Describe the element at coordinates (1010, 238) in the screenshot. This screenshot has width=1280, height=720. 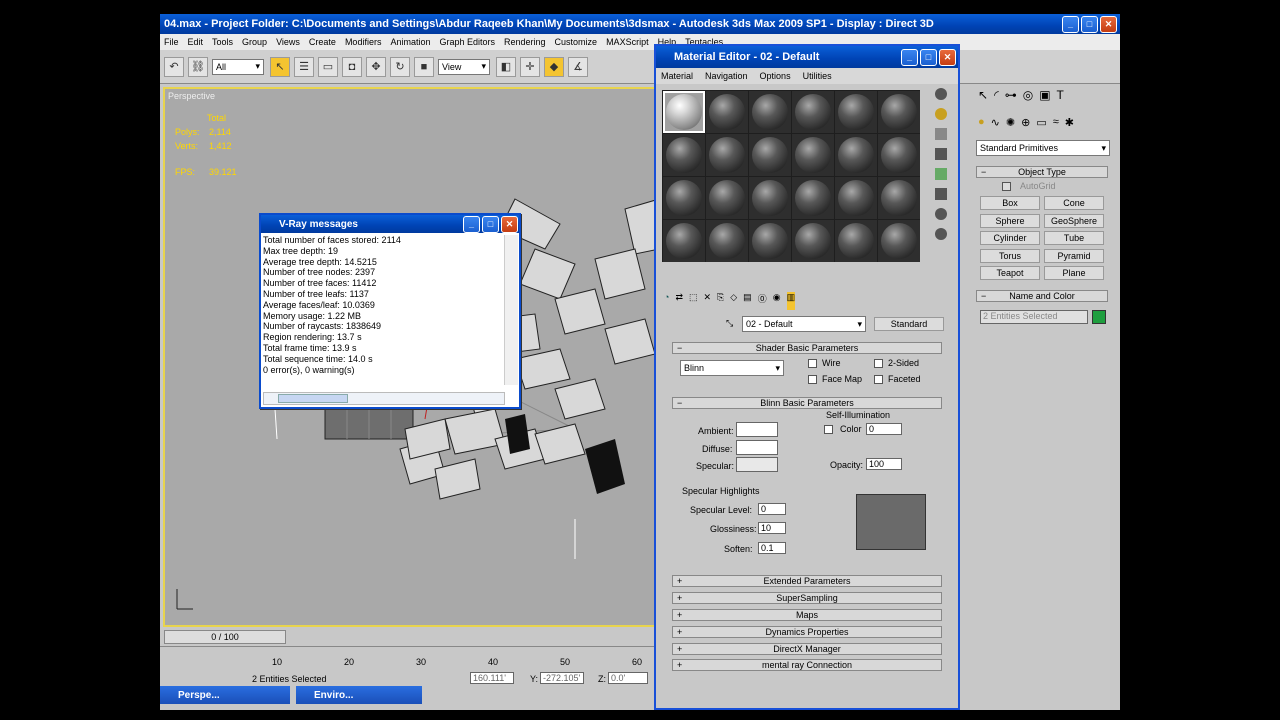
I see `cylinder-button: Cylinder` at that location.